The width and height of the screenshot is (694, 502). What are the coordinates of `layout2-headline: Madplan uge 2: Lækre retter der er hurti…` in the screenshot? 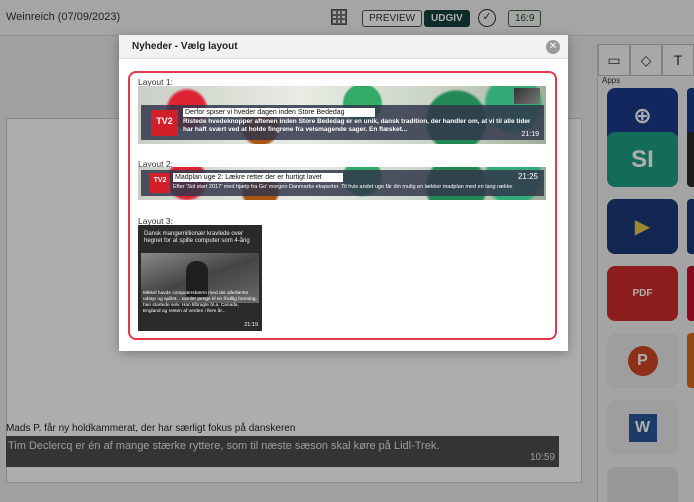 It's located at (258, 177).